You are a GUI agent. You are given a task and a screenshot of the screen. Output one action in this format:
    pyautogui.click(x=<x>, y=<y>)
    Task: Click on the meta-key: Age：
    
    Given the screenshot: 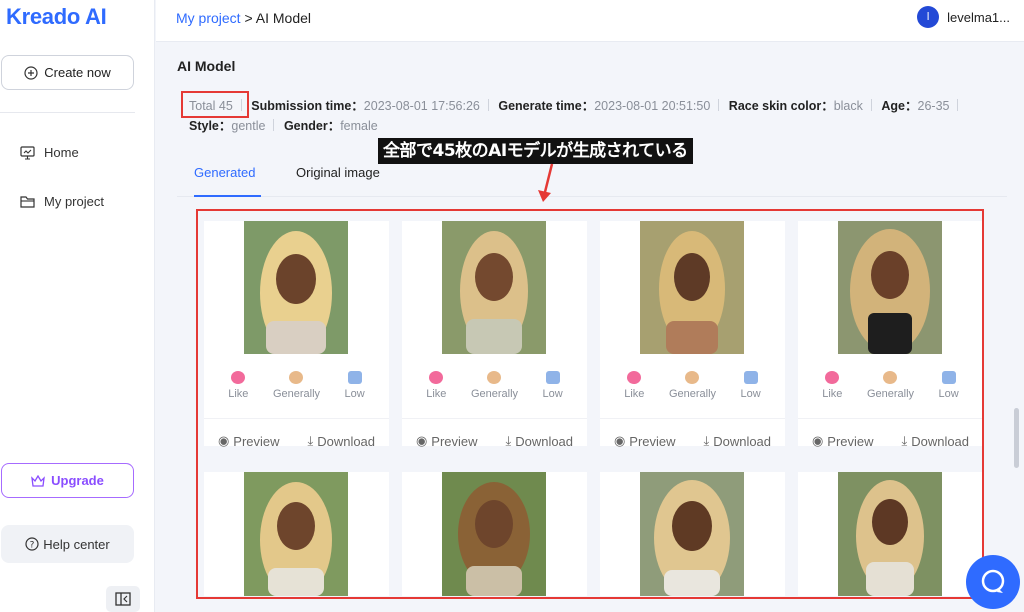 What is the action you would take?
    pyautogui.click(x=899, y=106)
    